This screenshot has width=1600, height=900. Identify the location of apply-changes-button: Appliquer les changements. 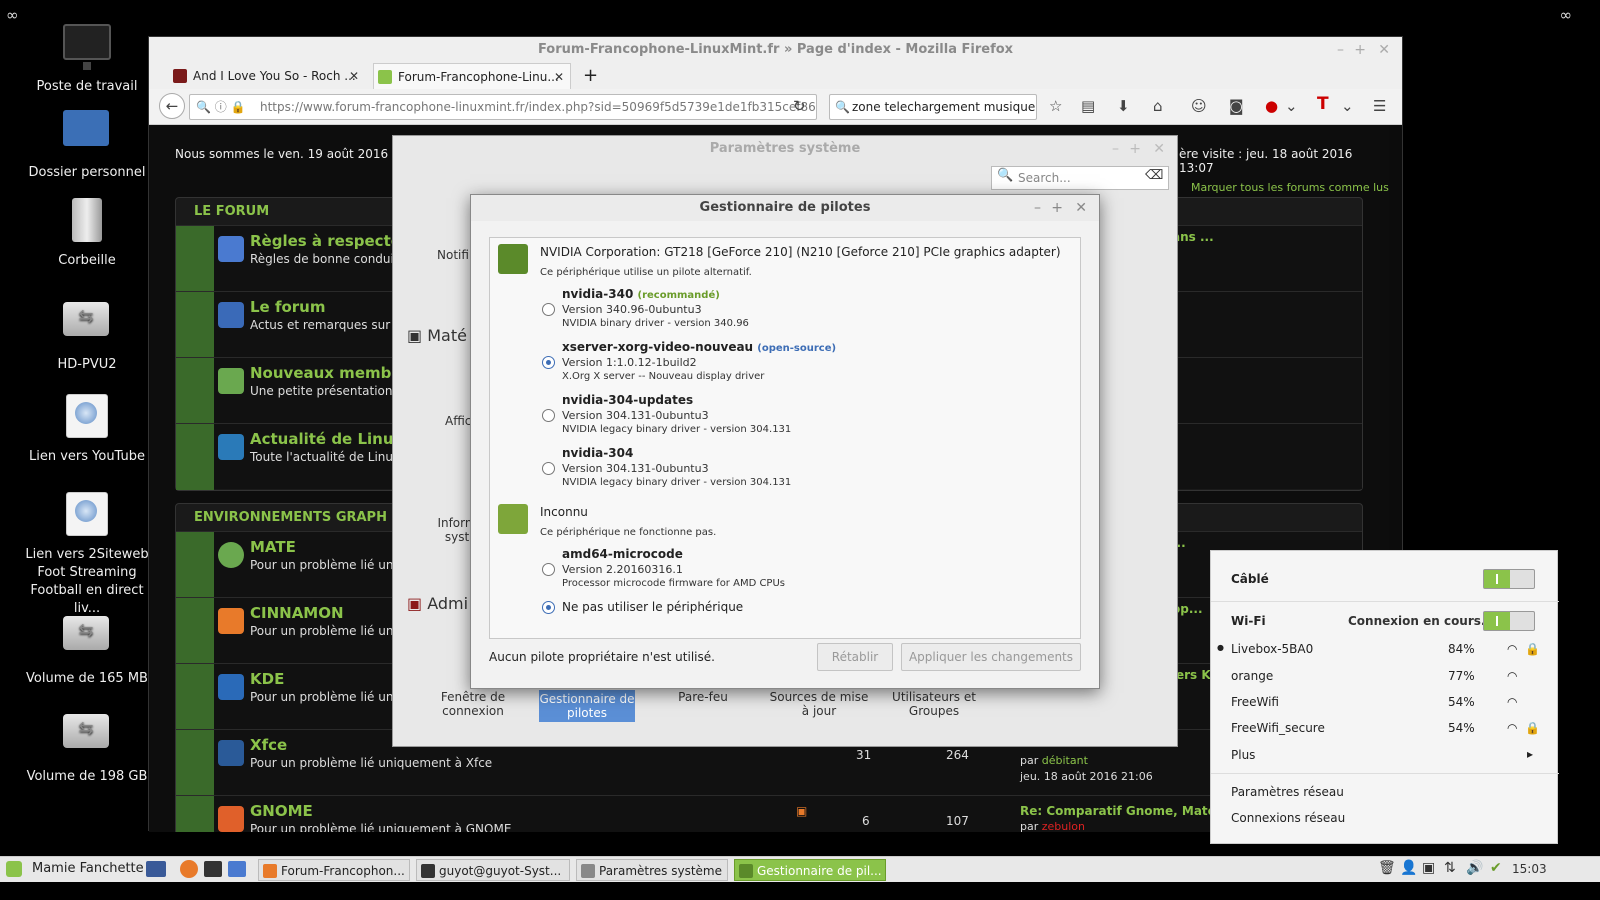
(991, 657).